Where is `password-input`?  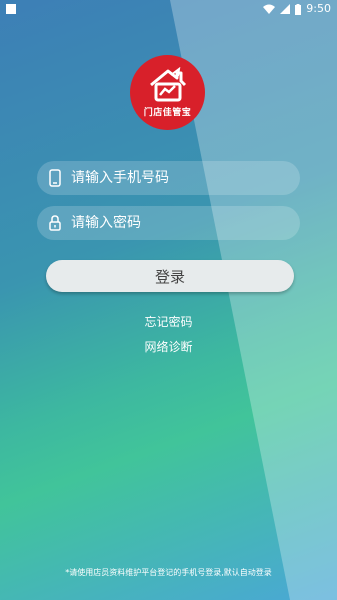 password-input is located at coordinates (185, 223).